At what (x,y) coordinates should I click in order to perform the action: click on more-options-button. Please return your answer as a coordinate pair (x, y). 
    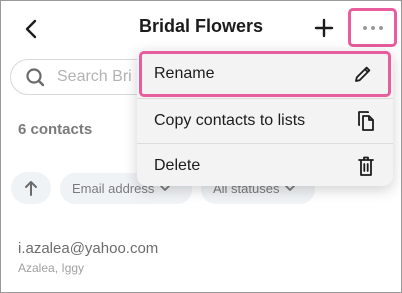
    Looking at the image, I should click on (372, 27).